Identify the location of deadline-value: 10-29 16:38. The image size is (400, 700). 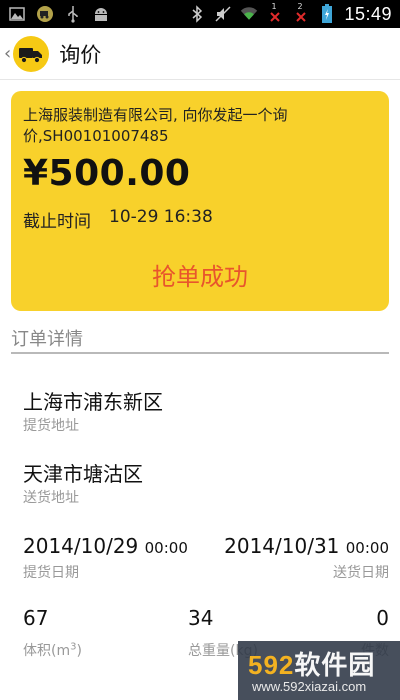
(161, 217).